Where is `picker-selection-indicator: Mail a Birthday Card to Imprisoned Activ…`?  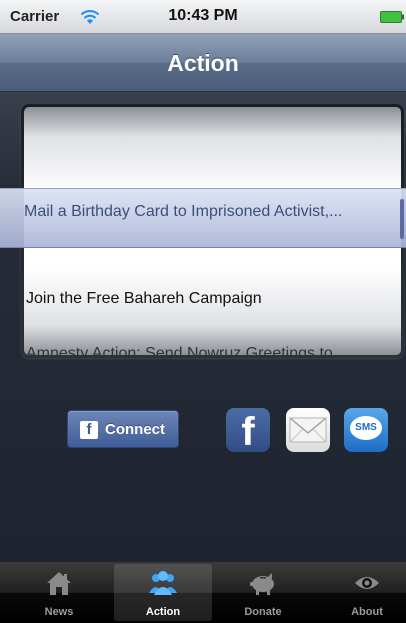 picker-selection-indicator: Mail a Birthday Card to Imprisoned Activ… is located at coordinates (203, 218).